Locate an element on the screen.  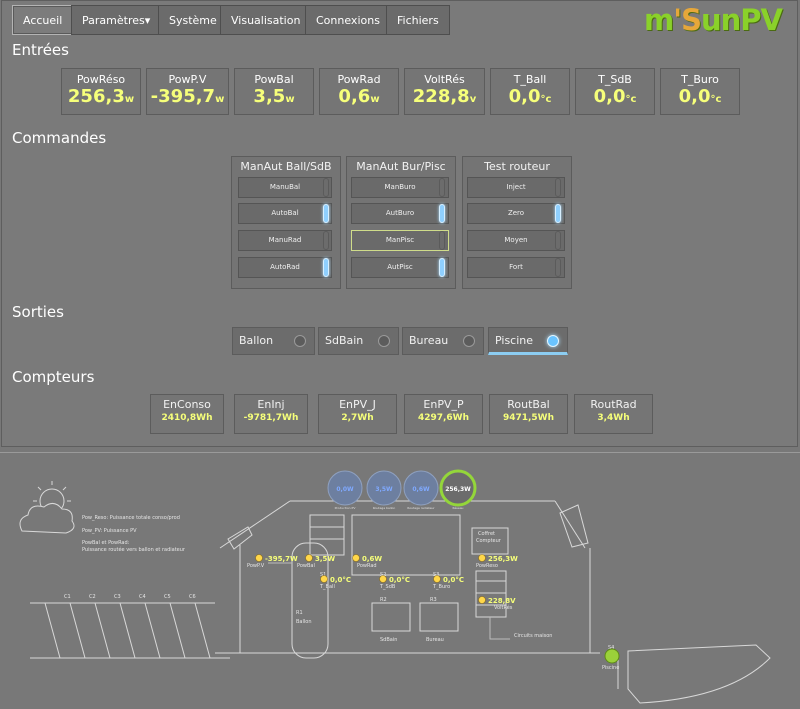
panel-label: C6 is located at coordinates (192, 597).